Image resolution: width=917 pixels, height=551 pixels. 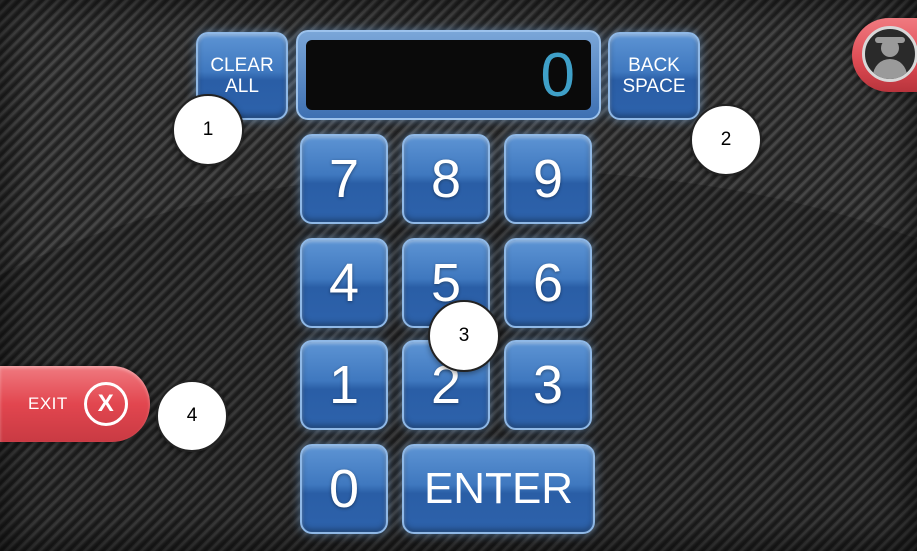 What do you see at coordinates (344, 489) in the screenshot?
I see `key-0: 0` at bounding box center [344, 489].